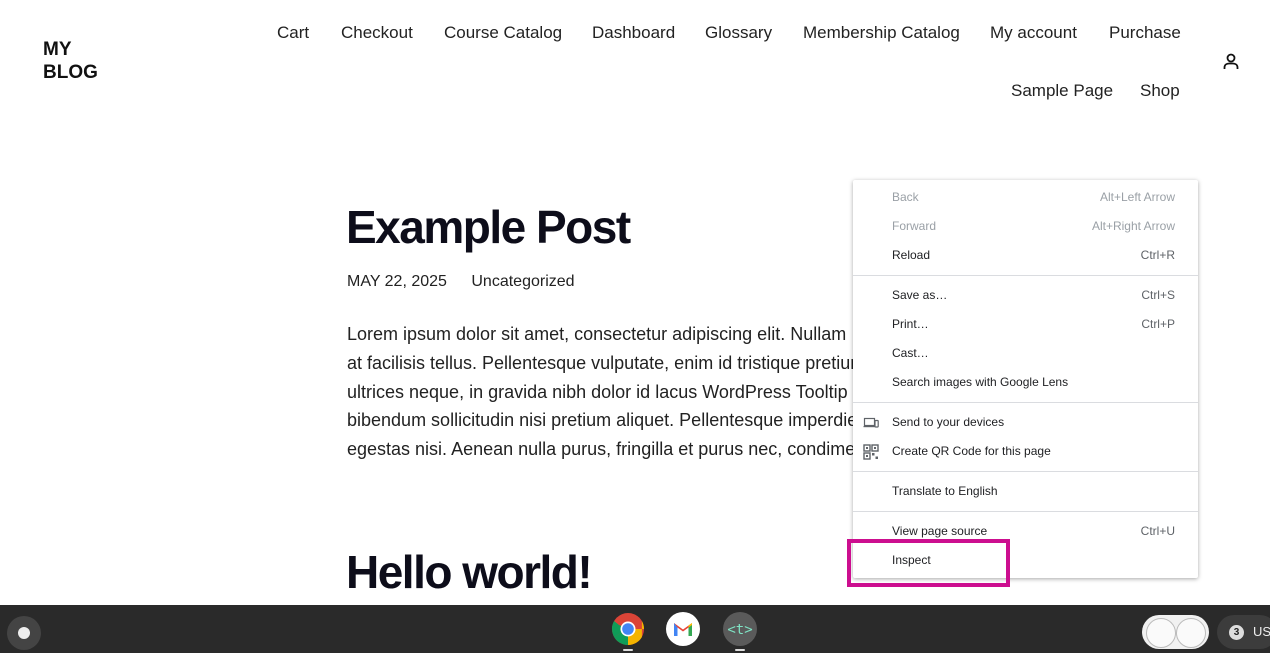 The width and height of the screenshot is (1270, 653). What do you see at coordinates (628, 650) in the screenshot?
I see `chrome-active-indicator` at bounding box center [628, 650].